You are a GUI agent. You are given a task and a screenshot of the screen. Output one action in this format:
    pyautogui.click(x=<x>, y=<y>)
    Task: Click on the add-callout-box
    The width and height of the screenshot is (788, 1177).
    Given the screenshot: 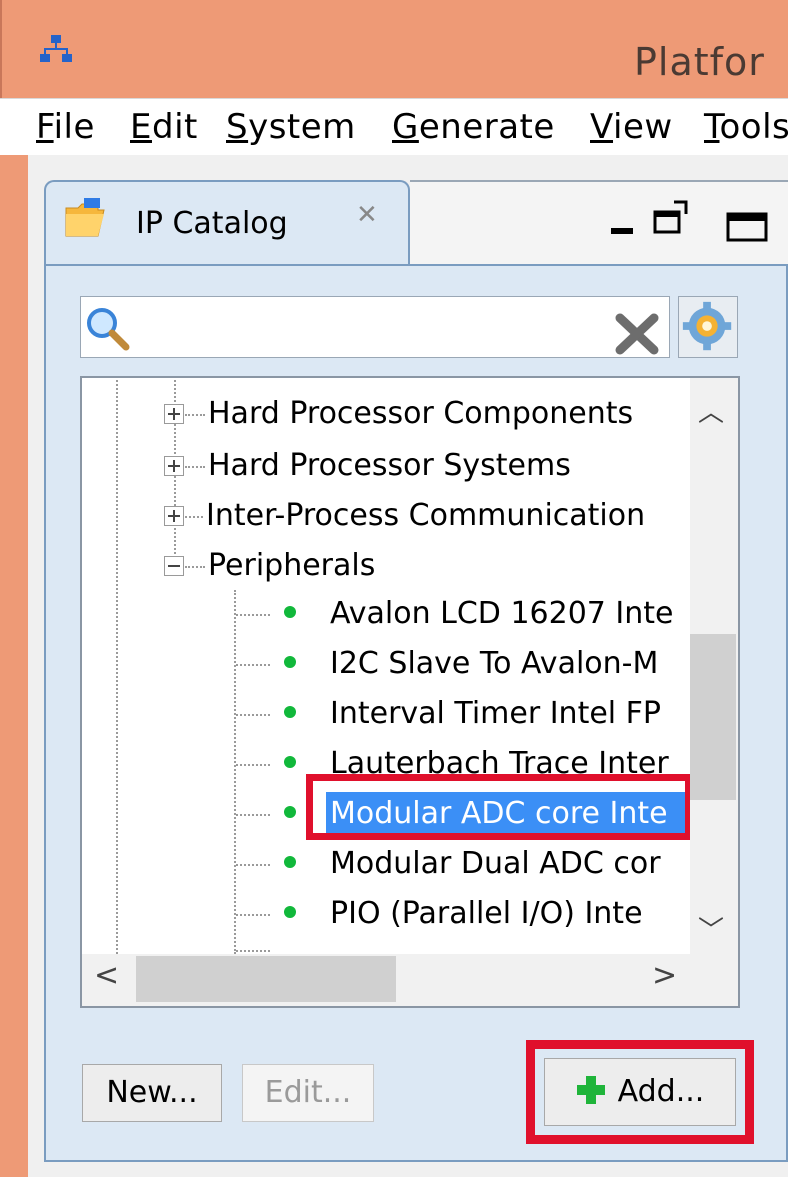 What is the action you would take?
    pyautogui.click(x=640, y=1092)
    